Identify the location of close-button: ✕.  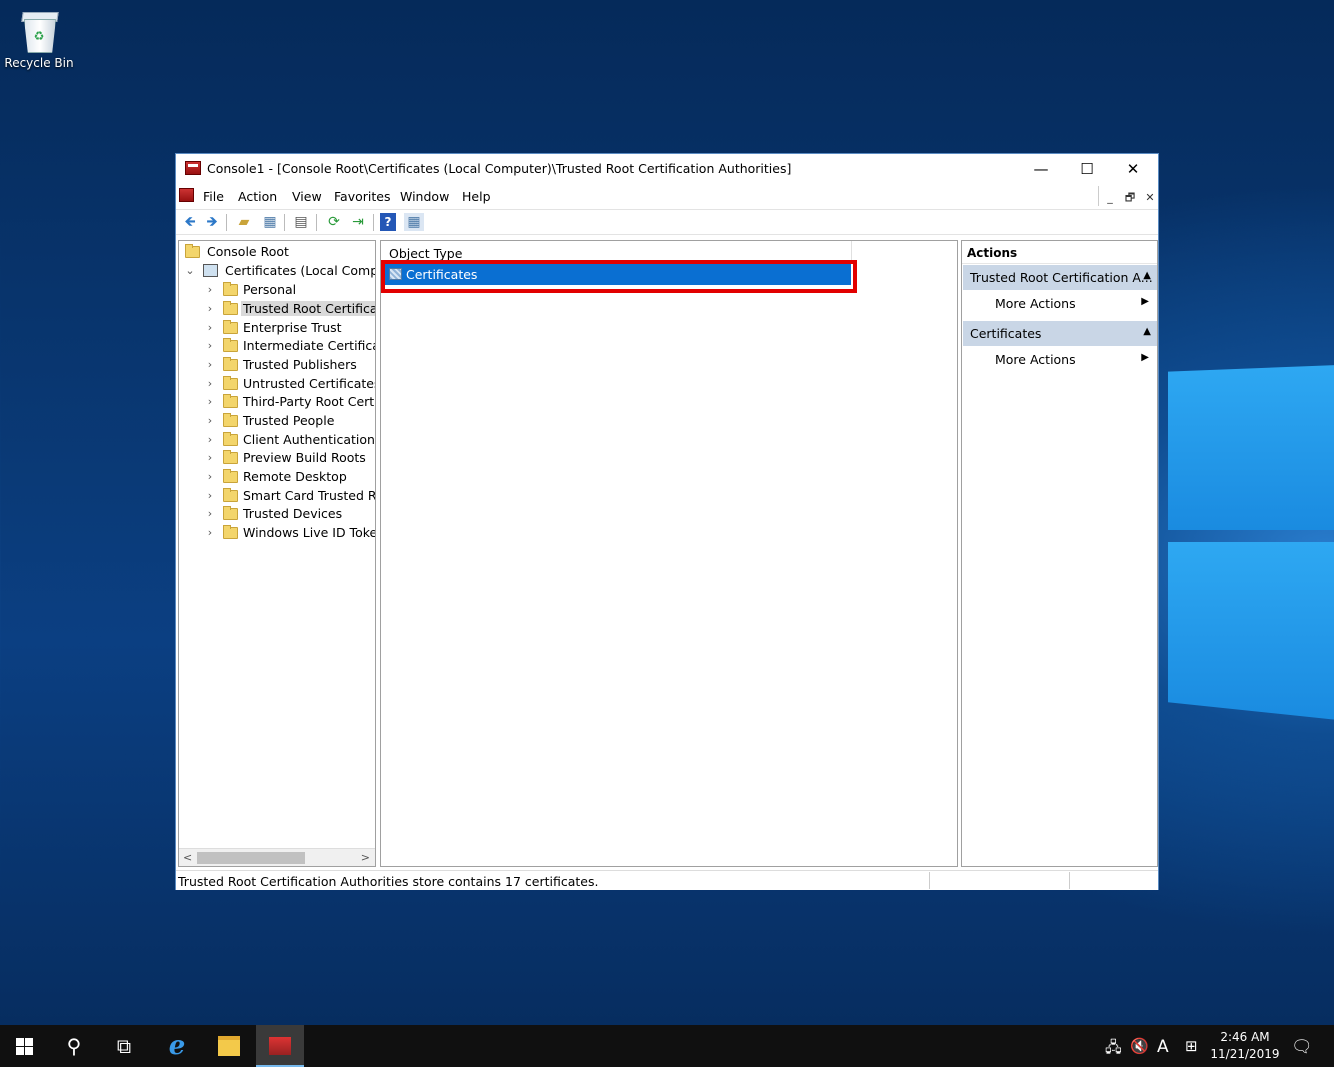
(1133, 169).